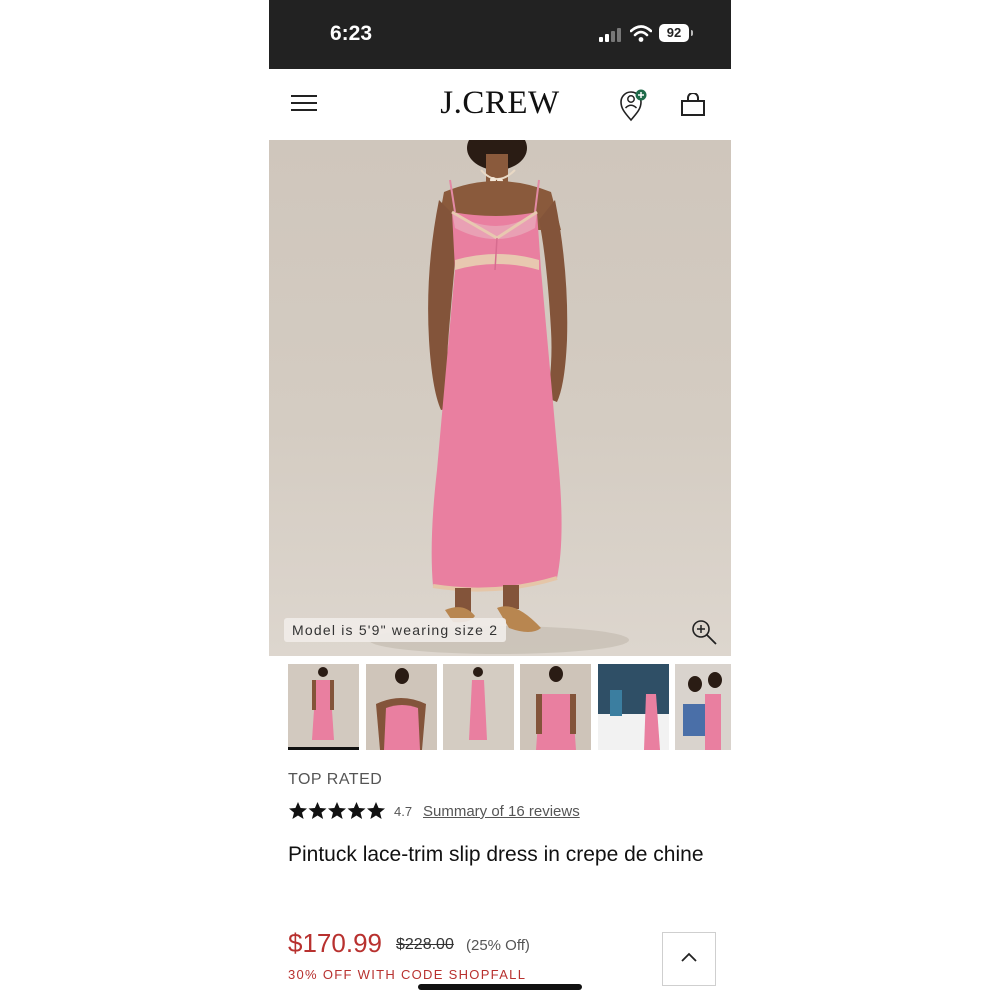  I want to click on home-indicator, so click(500, 987).